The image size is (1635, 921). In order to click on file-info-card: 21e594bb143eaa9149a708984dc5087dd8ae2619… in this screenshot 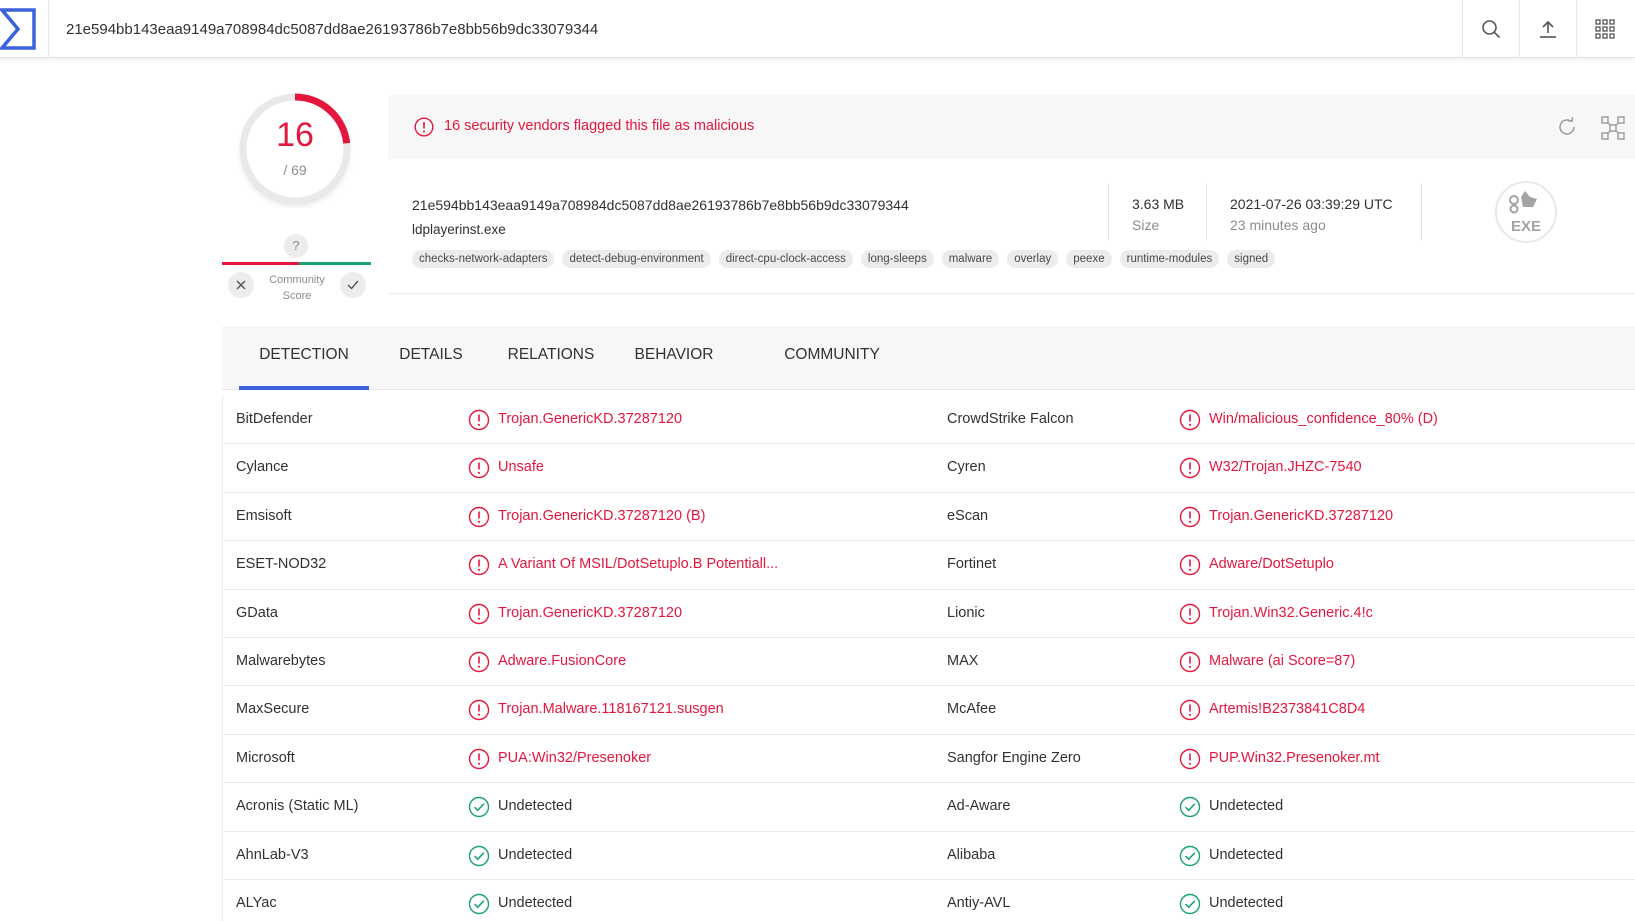, I will do `click(1011, 226)`.